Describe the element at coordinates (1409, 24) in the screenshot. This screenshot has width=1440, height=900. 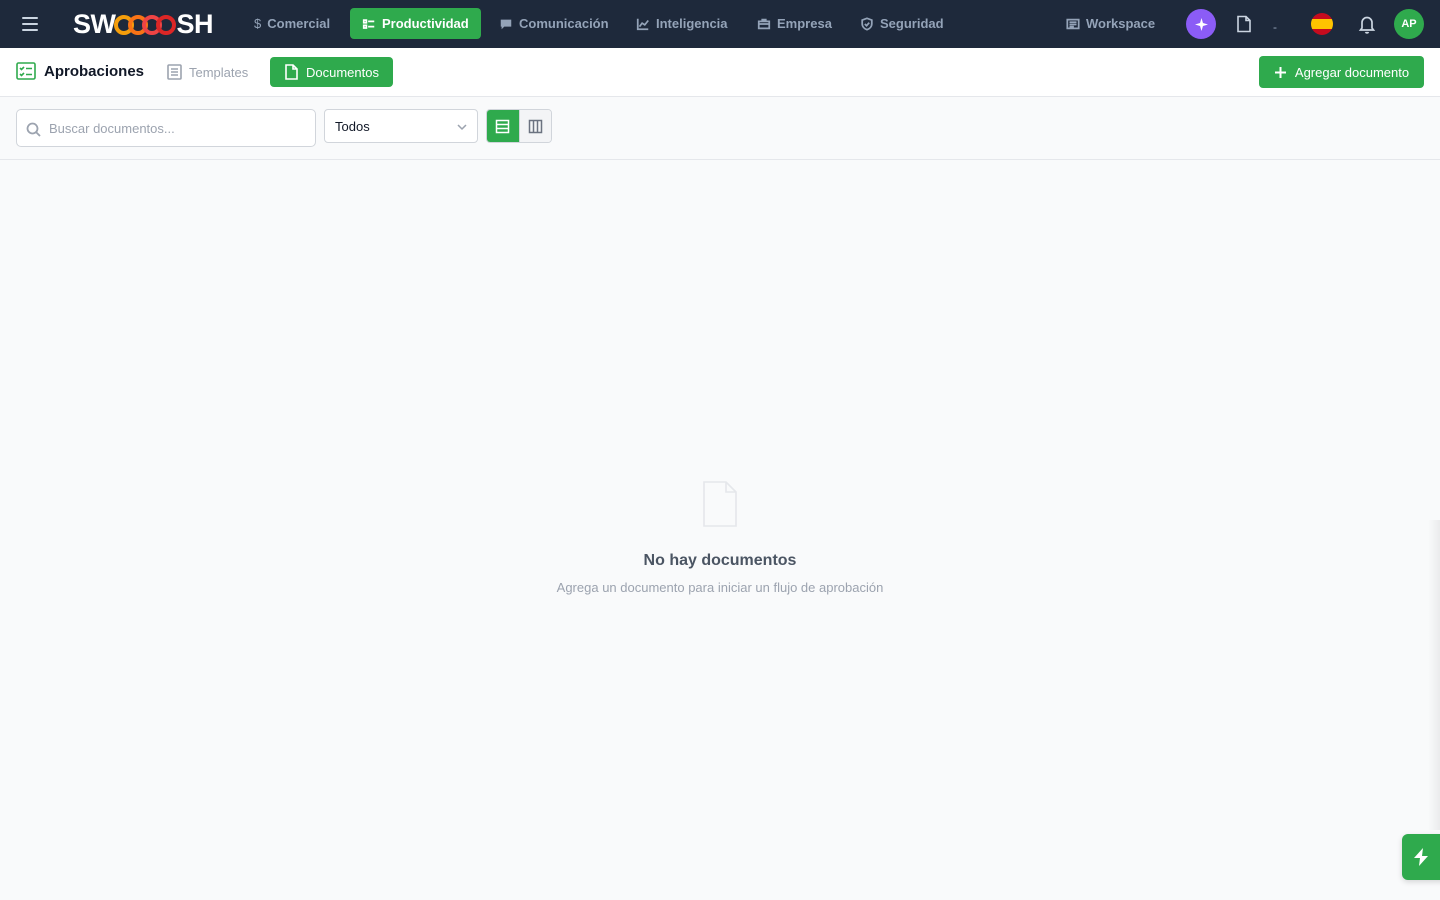
I see `user-avatar: AP` at that location.